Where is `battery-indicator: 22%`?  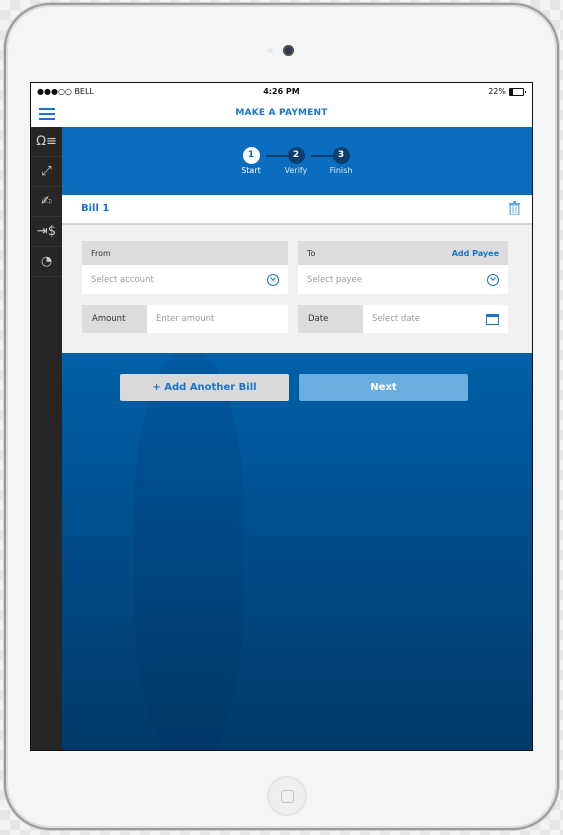 battery-indicator: 22% is located at coordinates (507, 91).